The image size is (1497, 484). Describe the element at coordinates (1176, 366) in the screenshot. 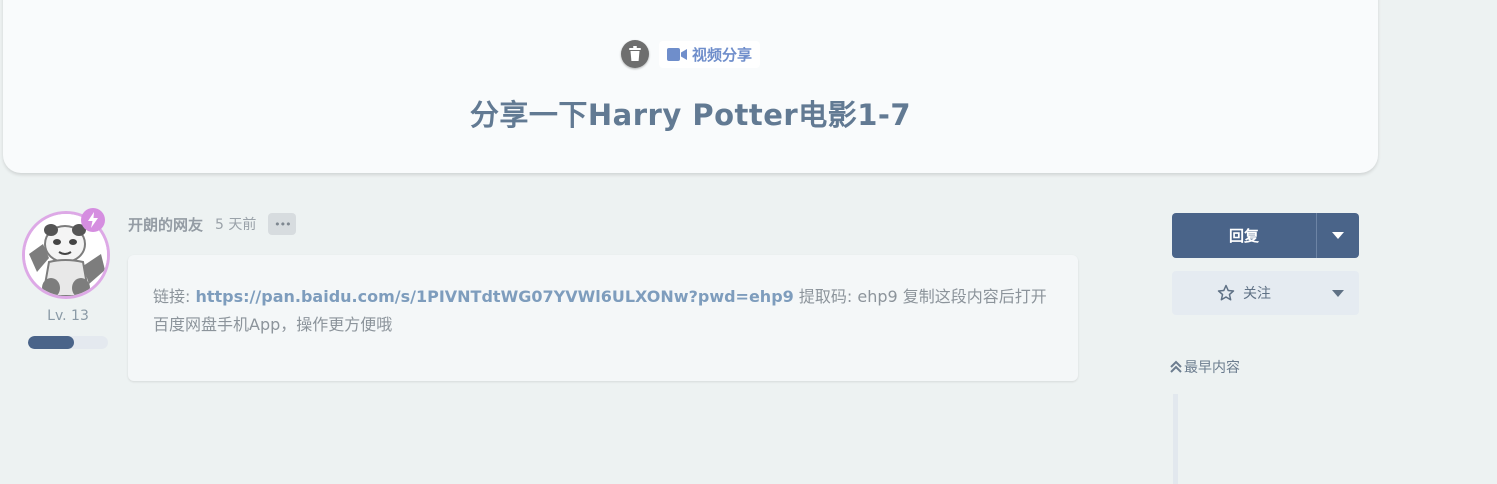

I see `double-chevron-up-icon` at that location.